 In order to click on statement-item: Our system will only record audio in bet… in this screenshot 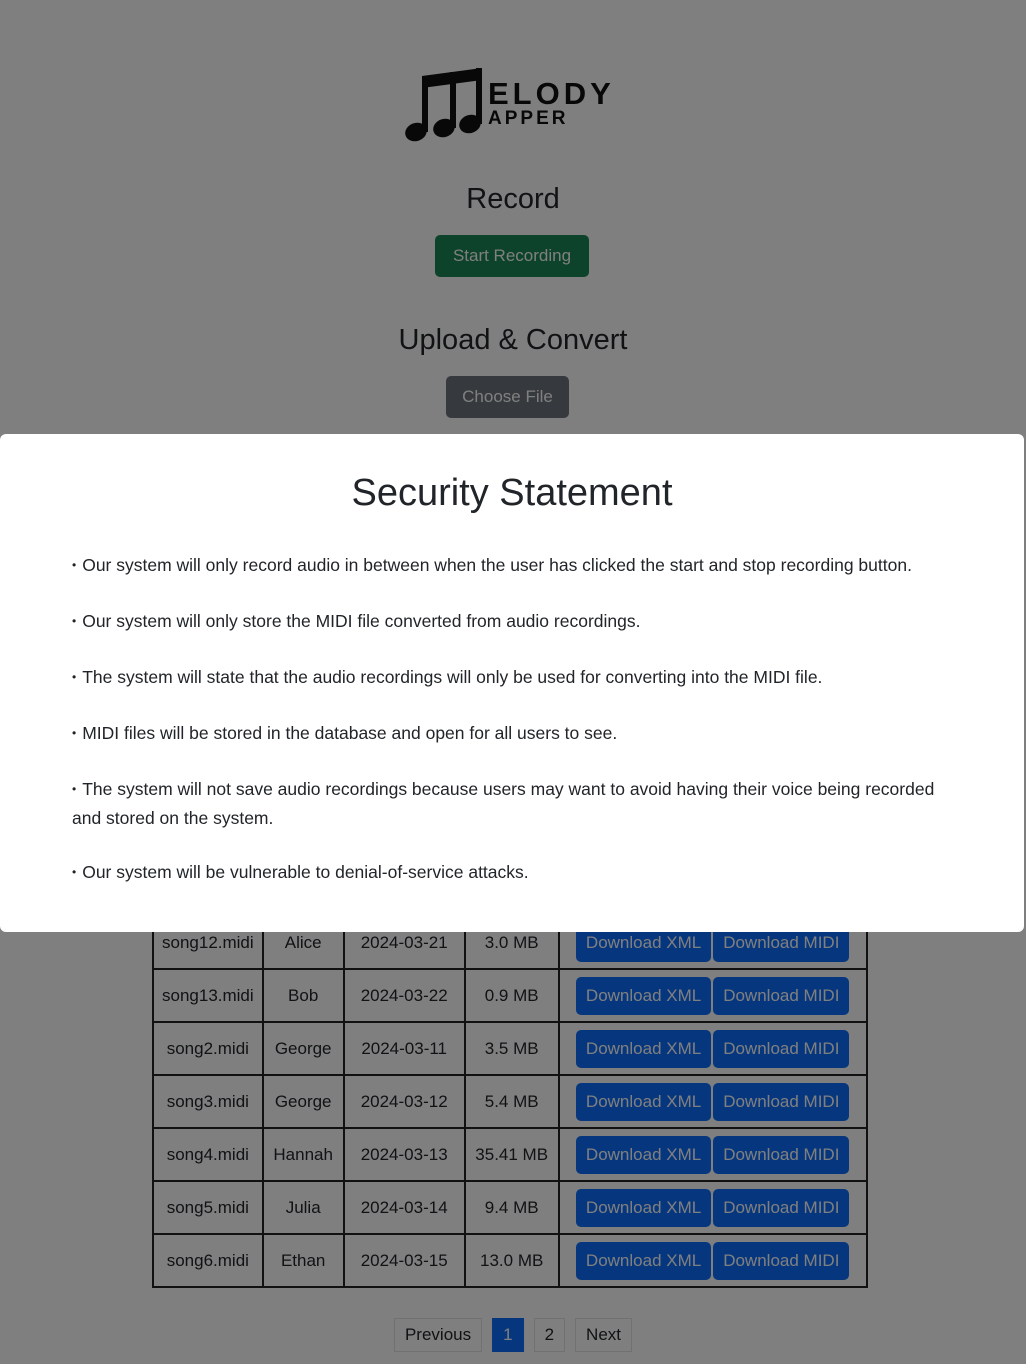, I will do `click(517, 566)`.